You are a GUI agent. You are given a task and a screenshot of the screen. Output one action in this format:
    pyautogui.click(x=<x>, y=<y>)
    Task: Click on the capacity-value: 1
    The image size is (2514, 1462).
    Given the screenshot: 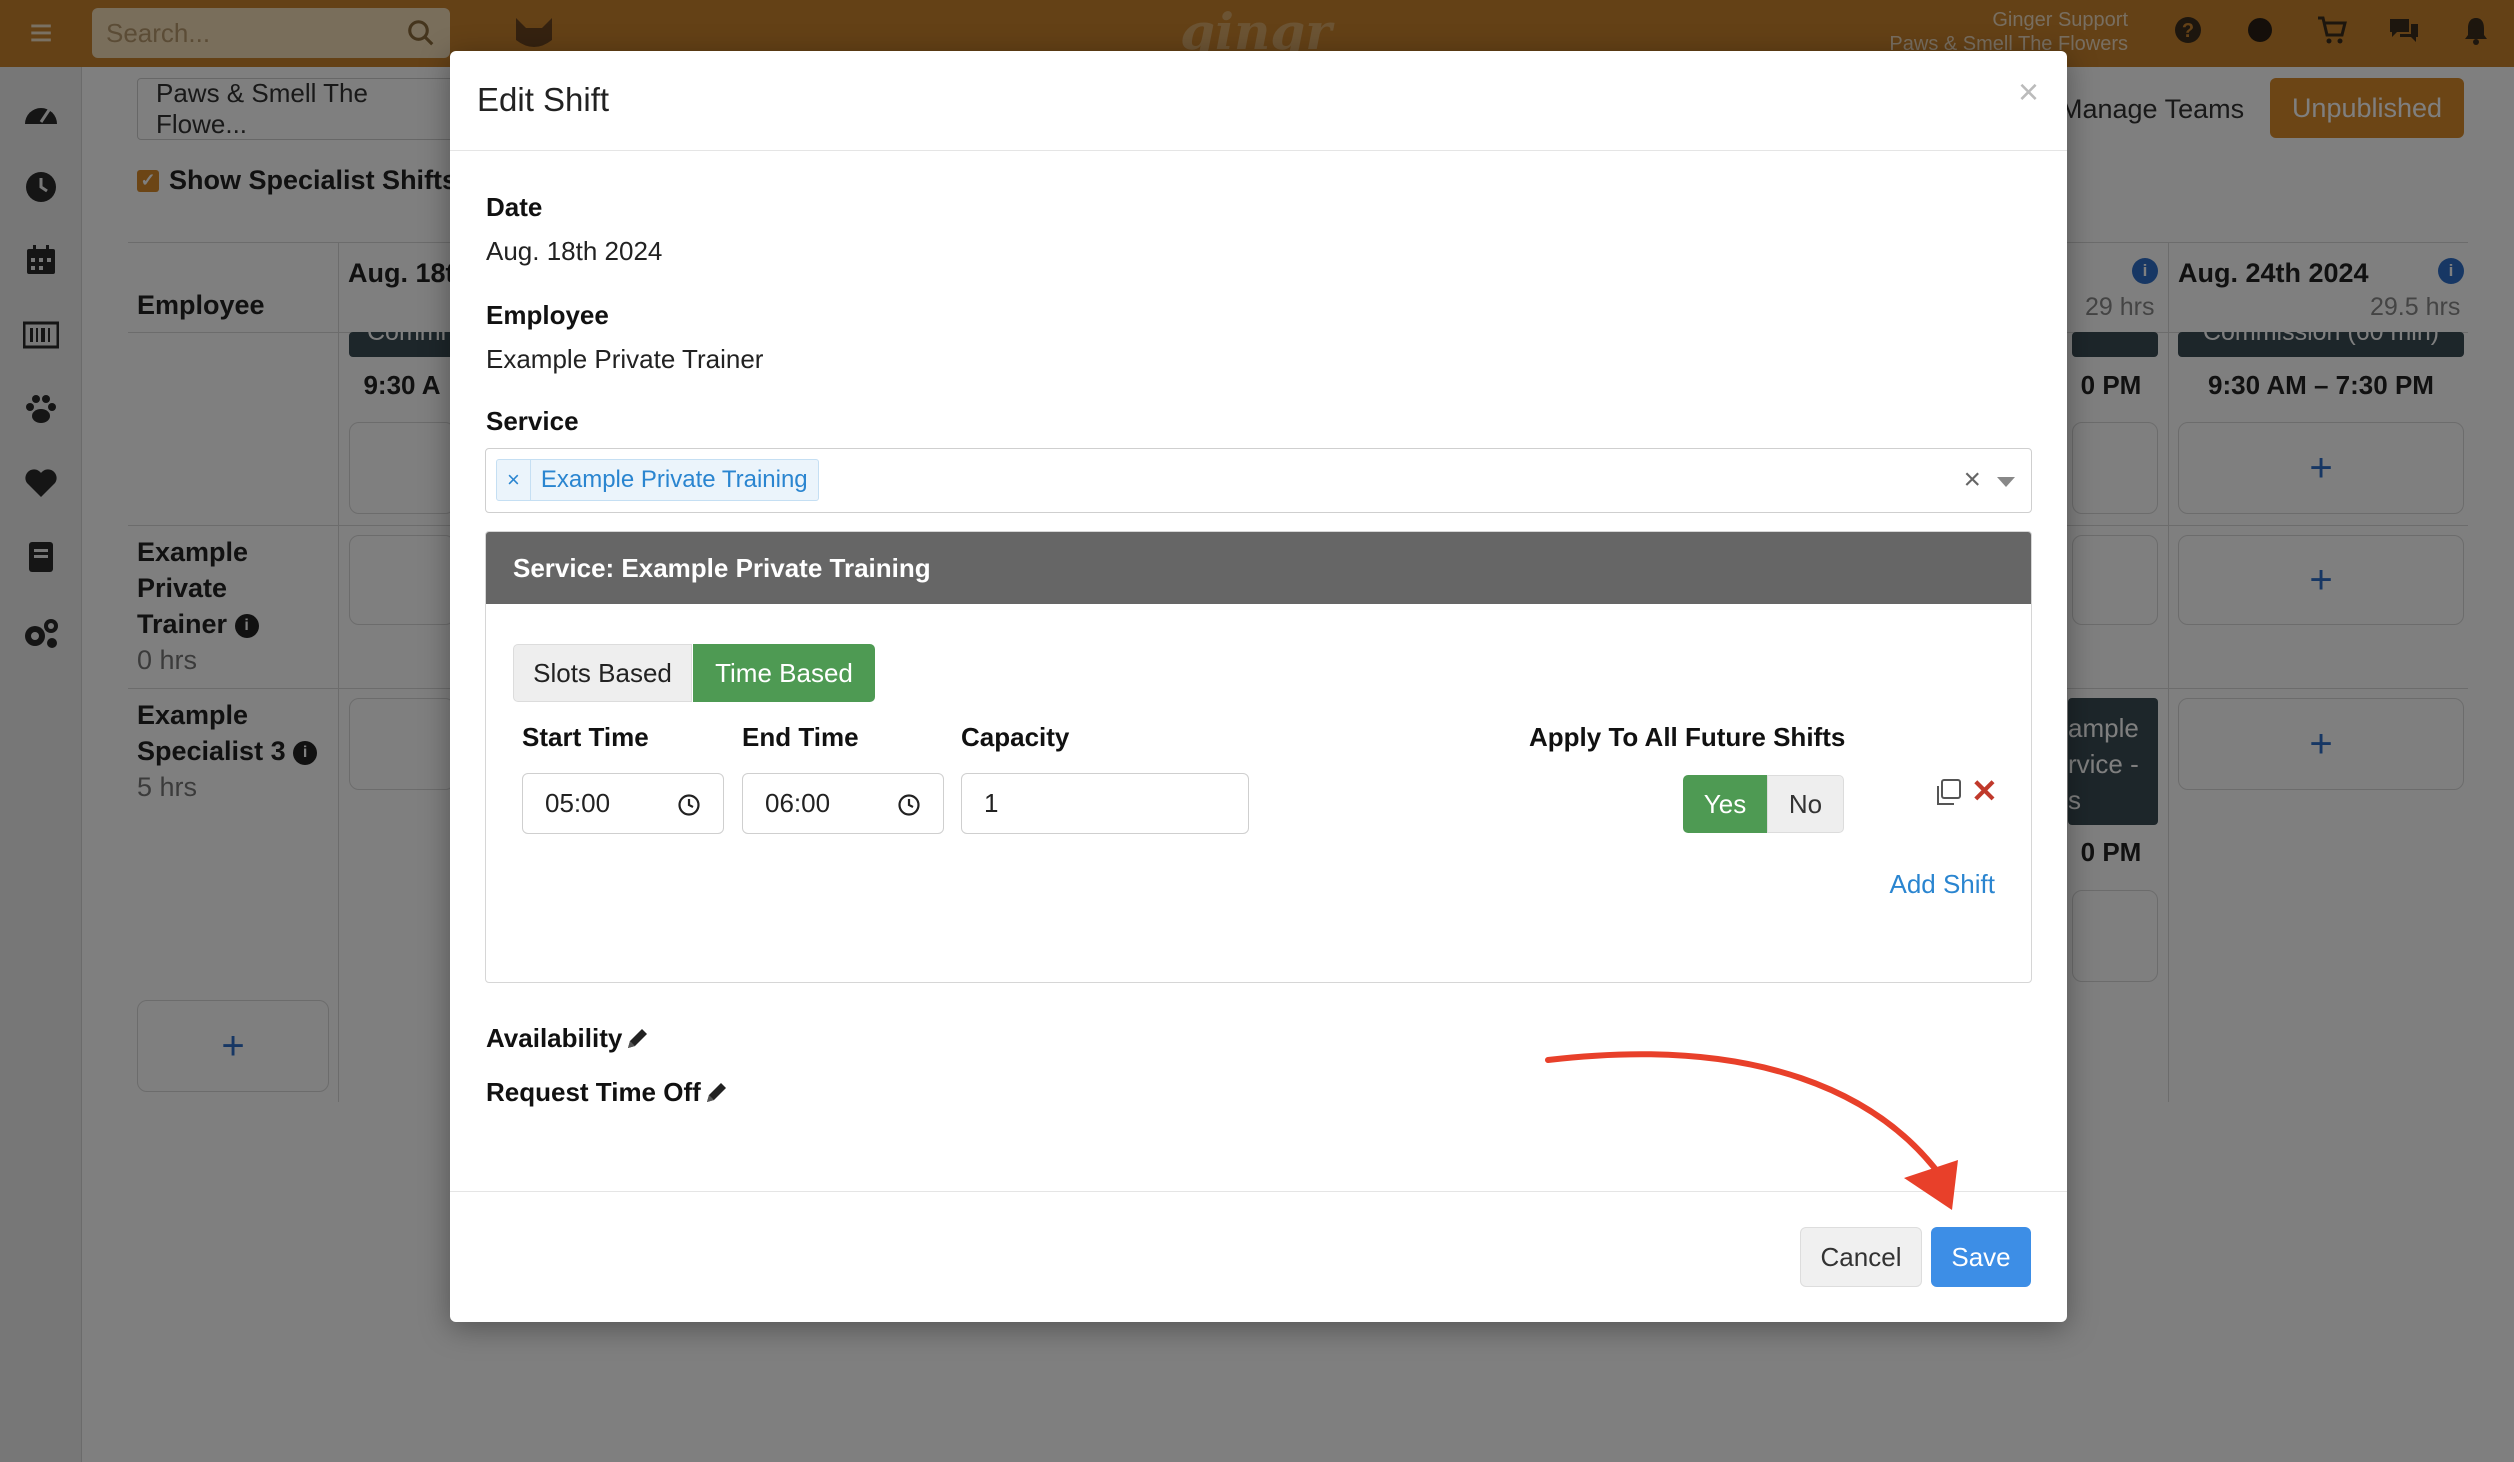 What is the action you would take?
    pyautogui.click(x=991, y=803)
    